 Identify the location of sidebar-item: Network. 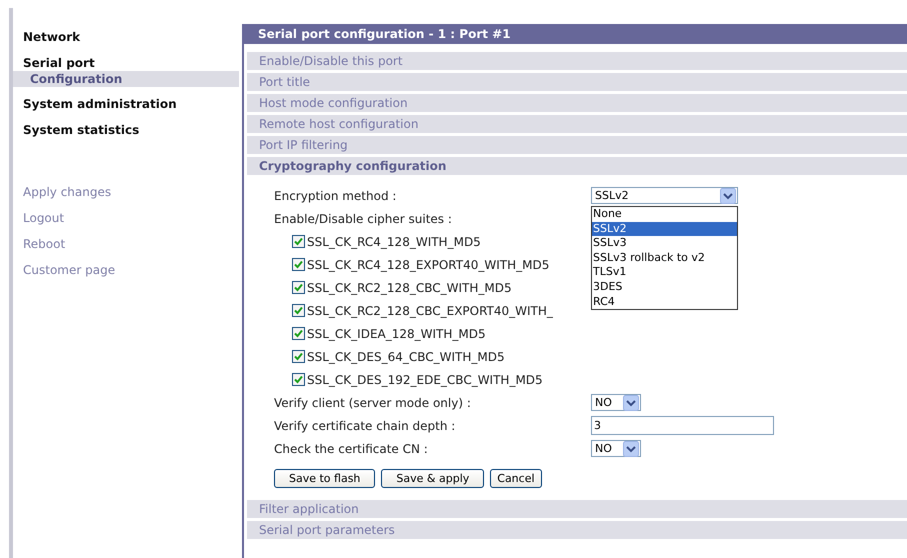
(126, 37).